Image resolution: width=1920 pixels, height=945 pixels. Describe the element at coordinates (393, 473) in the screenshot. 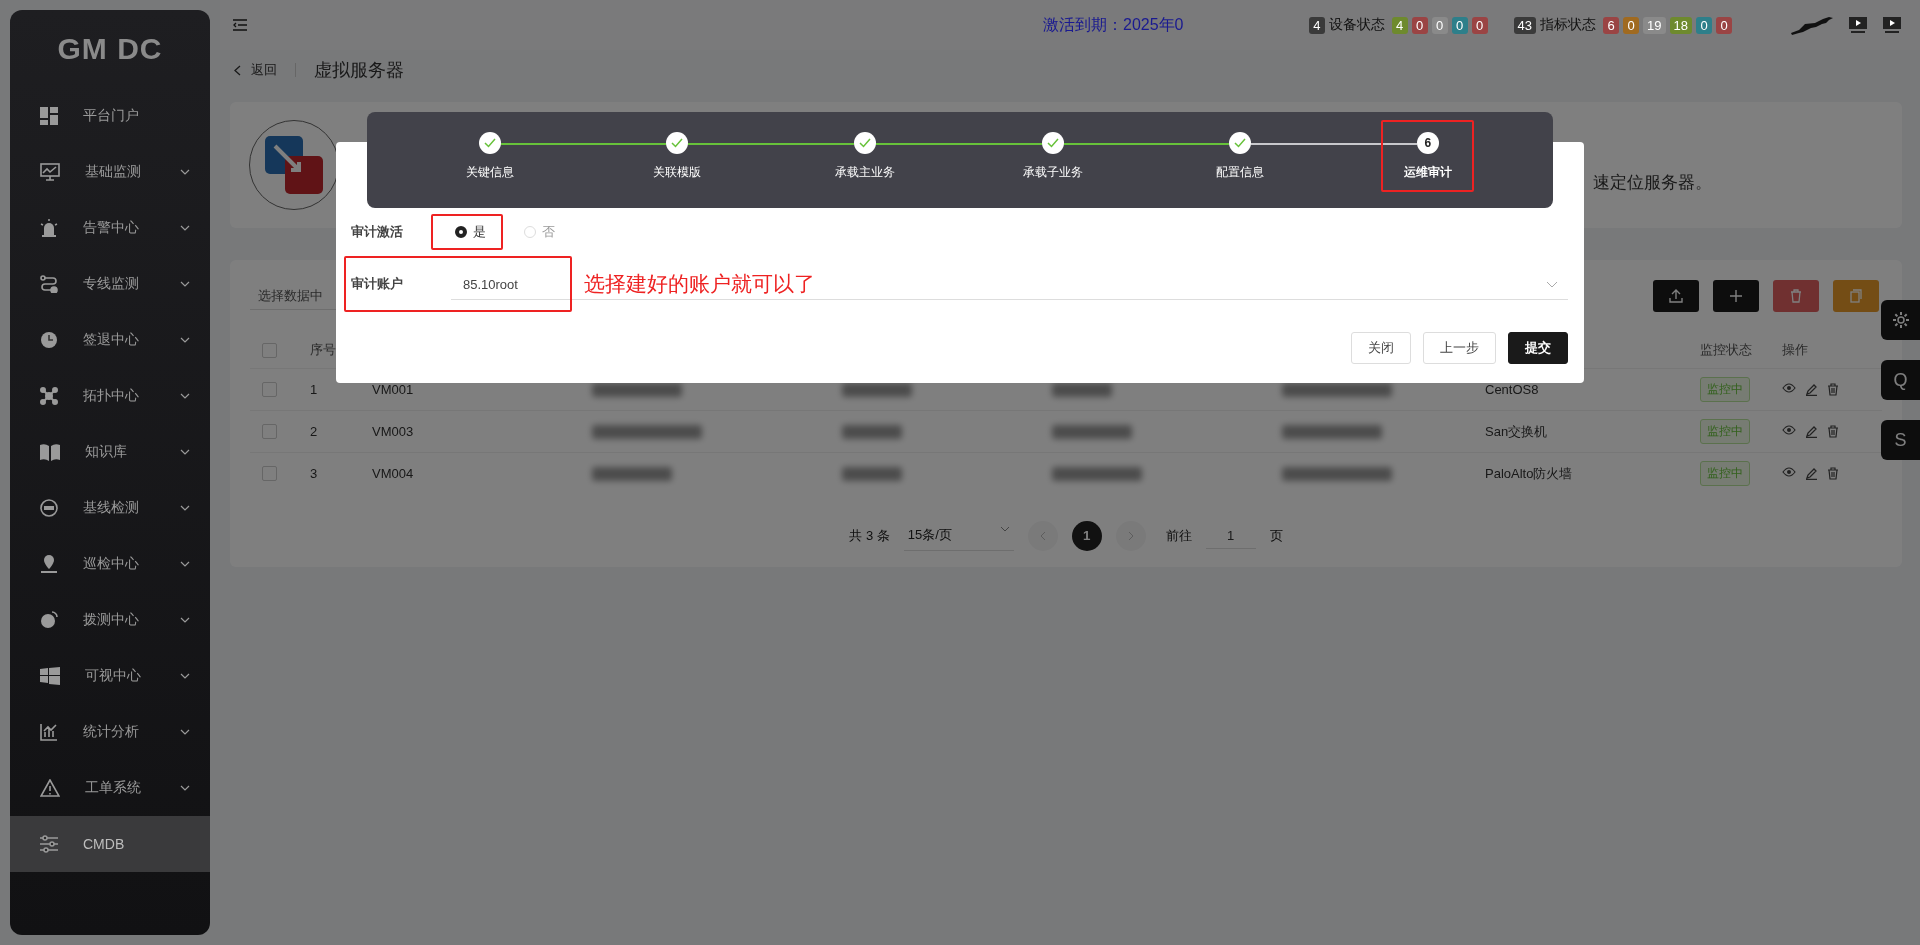

I see `table-cell-text: VM004` at that location.